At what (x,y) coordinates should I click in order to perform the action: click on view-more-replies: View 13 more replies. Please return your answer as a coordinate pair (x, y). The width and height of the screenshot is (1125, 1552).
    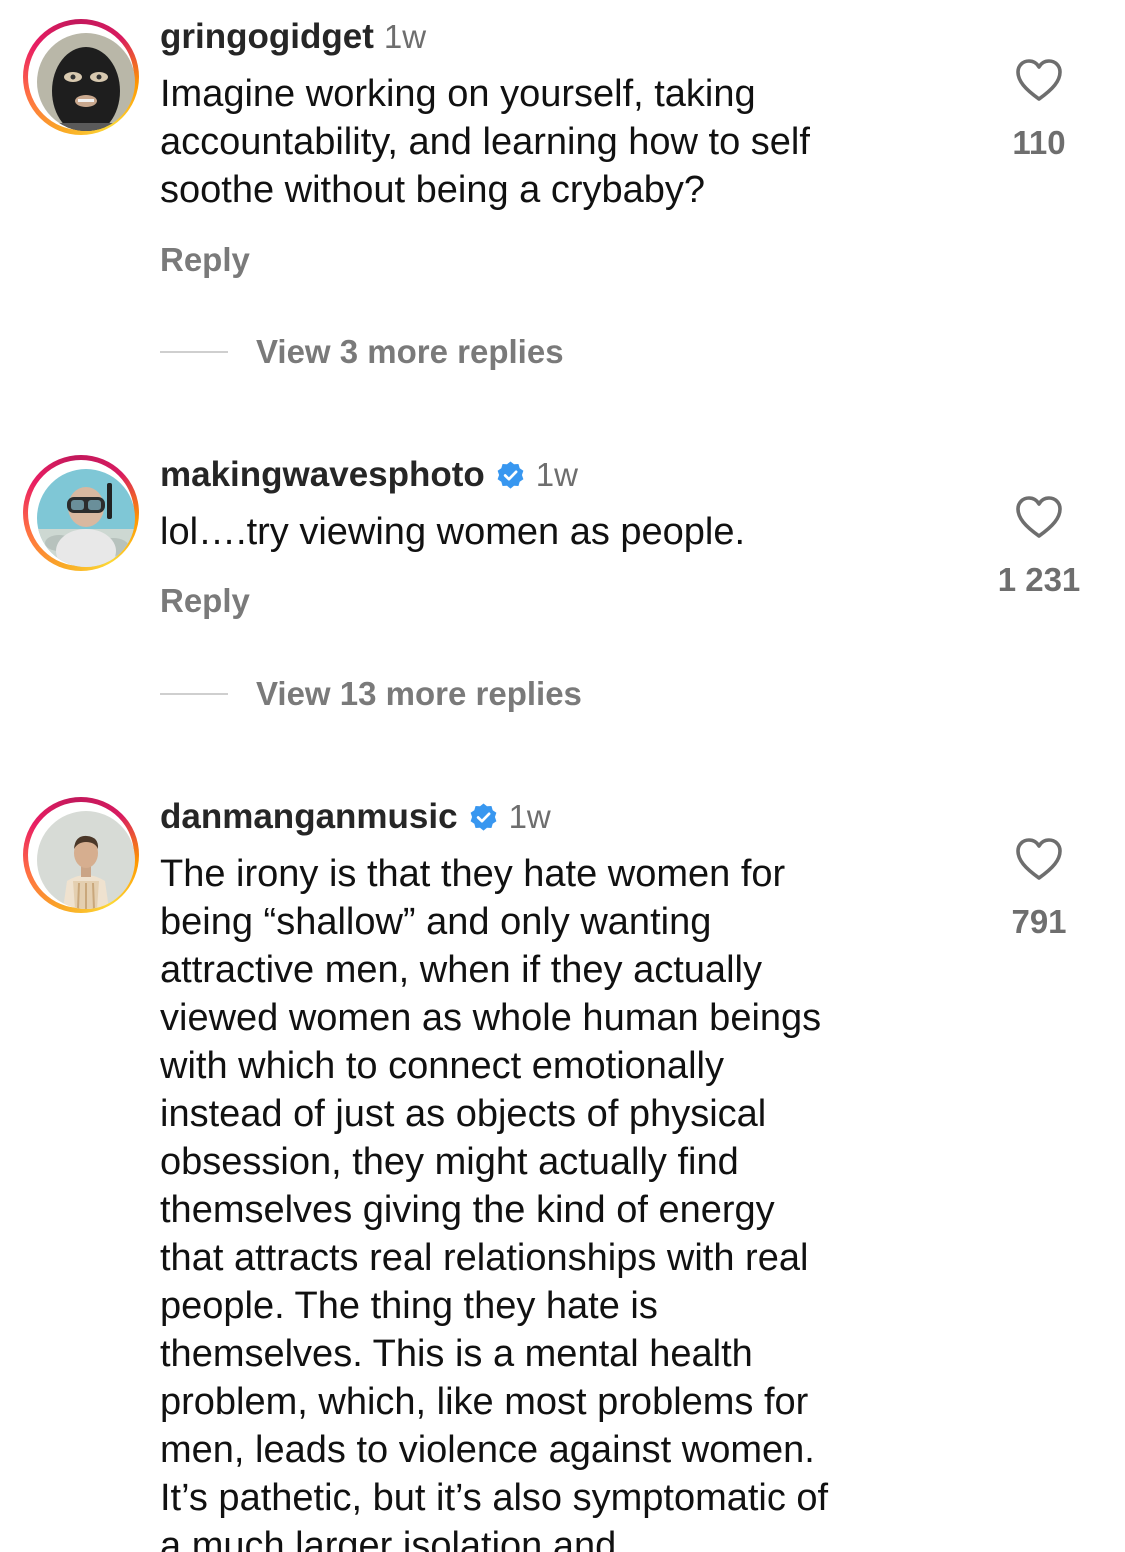
    Looking at the image, I should click on (371, 694).